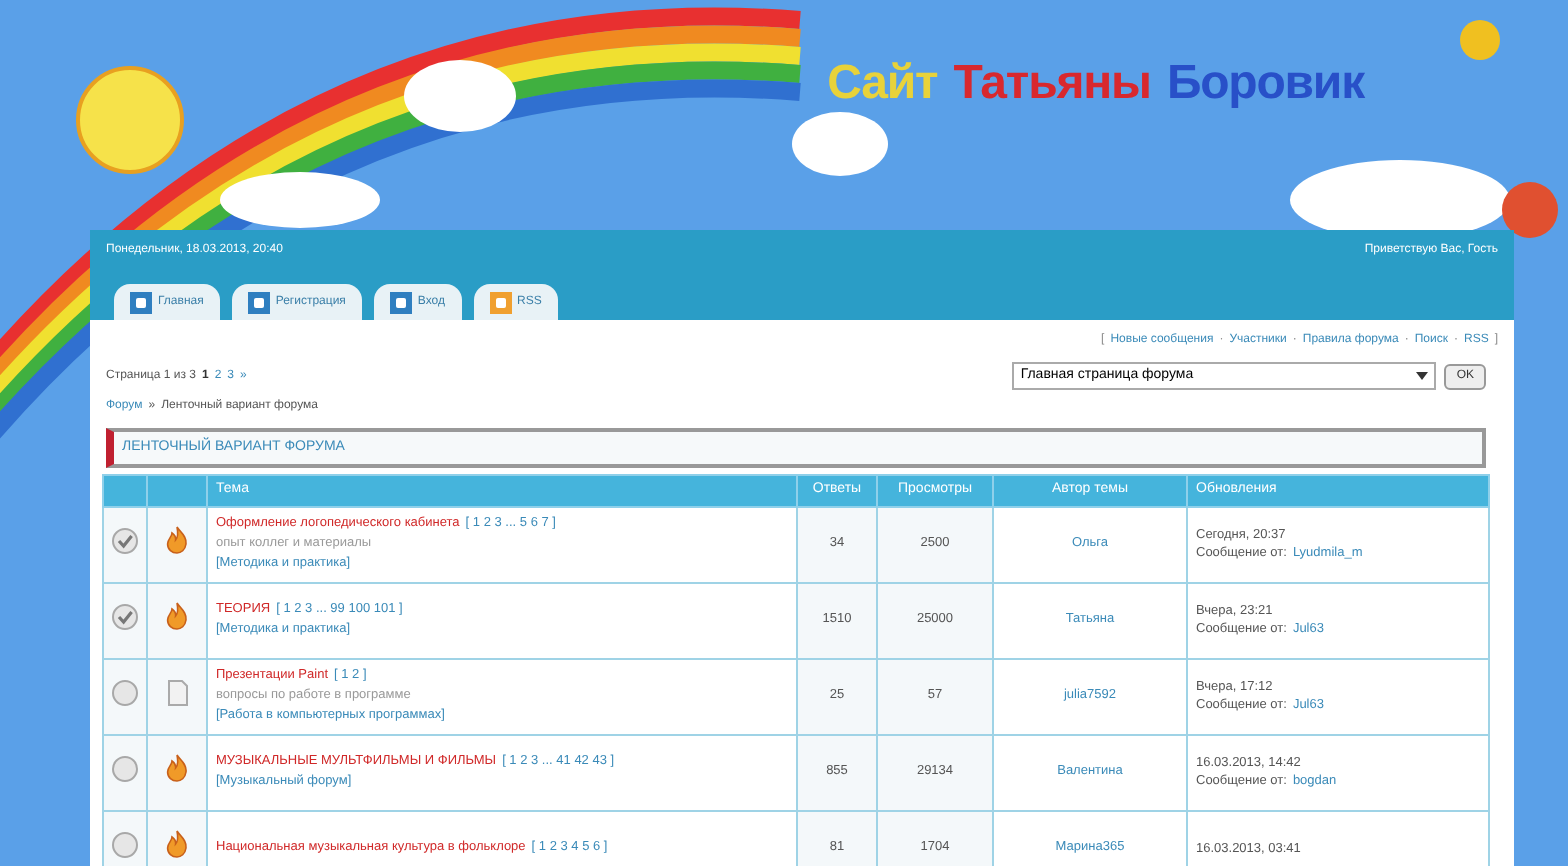 This screenshot has height=866, width=1568. Describe the element at coordinates (1095, 84) in the screenshot. I see `site-title: Сайт Татьяны Боровик` at that location.